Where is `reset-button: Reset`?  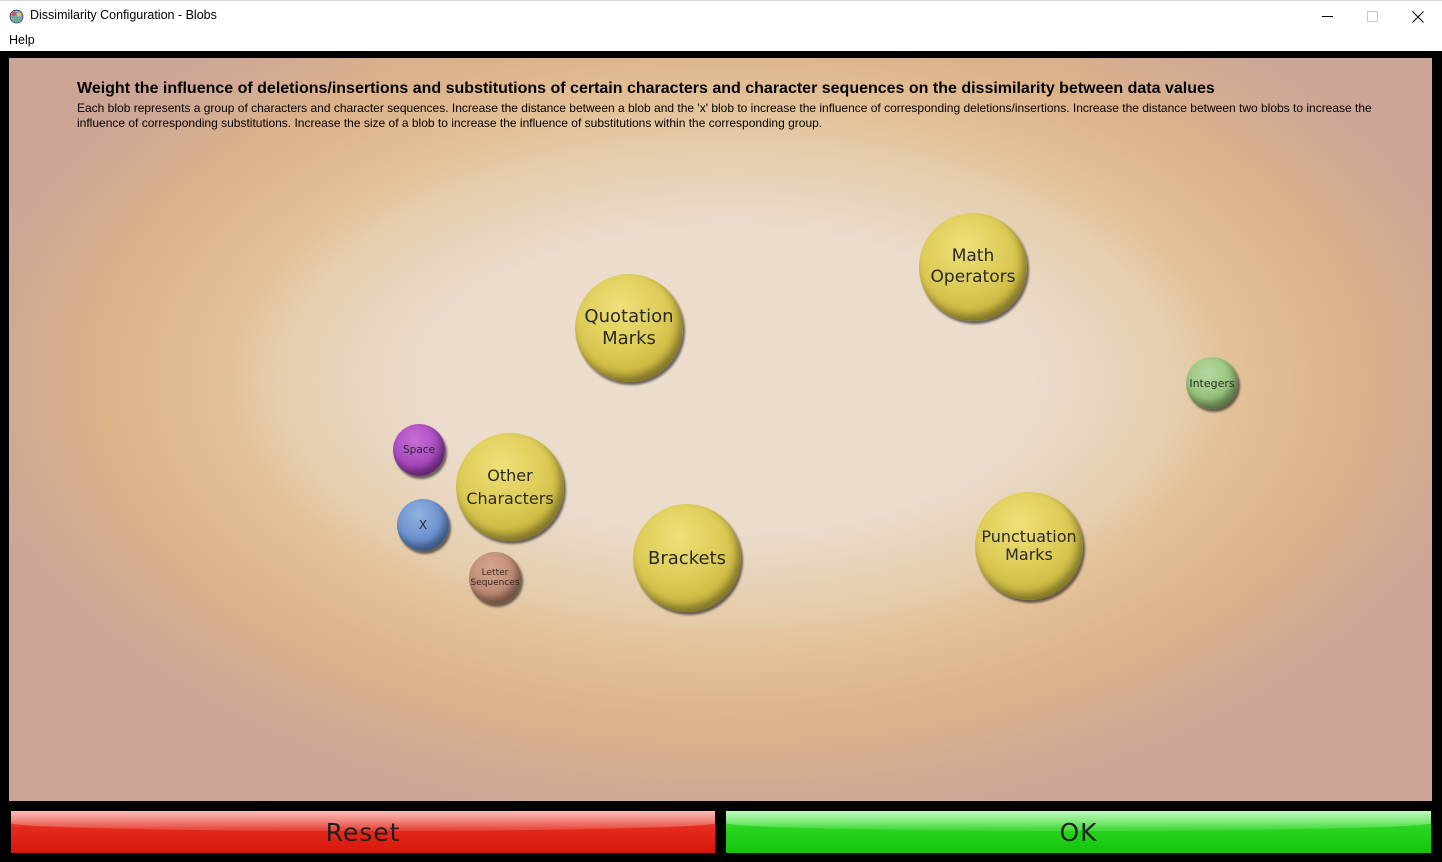 reset-button: Reset is located at coordinates (363, 832).